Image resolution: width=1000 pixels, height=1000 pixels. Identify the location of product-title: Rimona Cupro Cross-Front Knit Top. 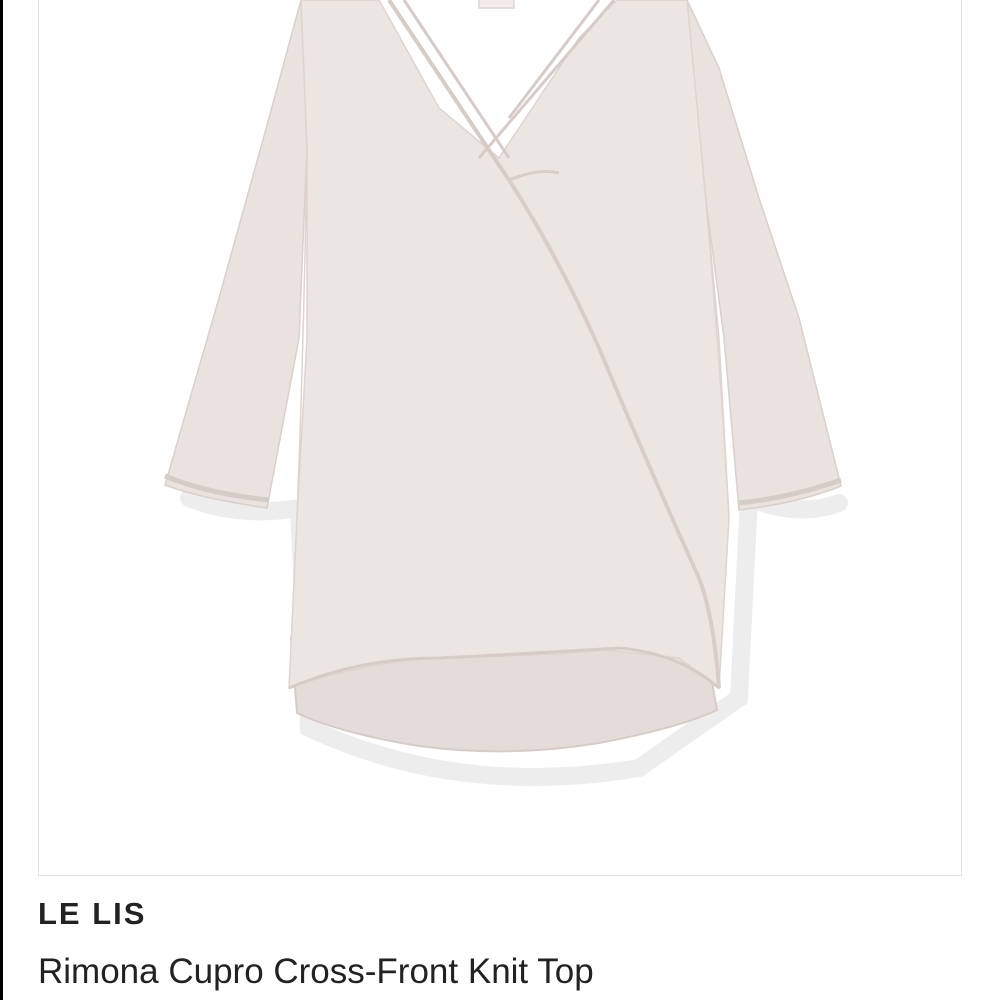
(316, 972).